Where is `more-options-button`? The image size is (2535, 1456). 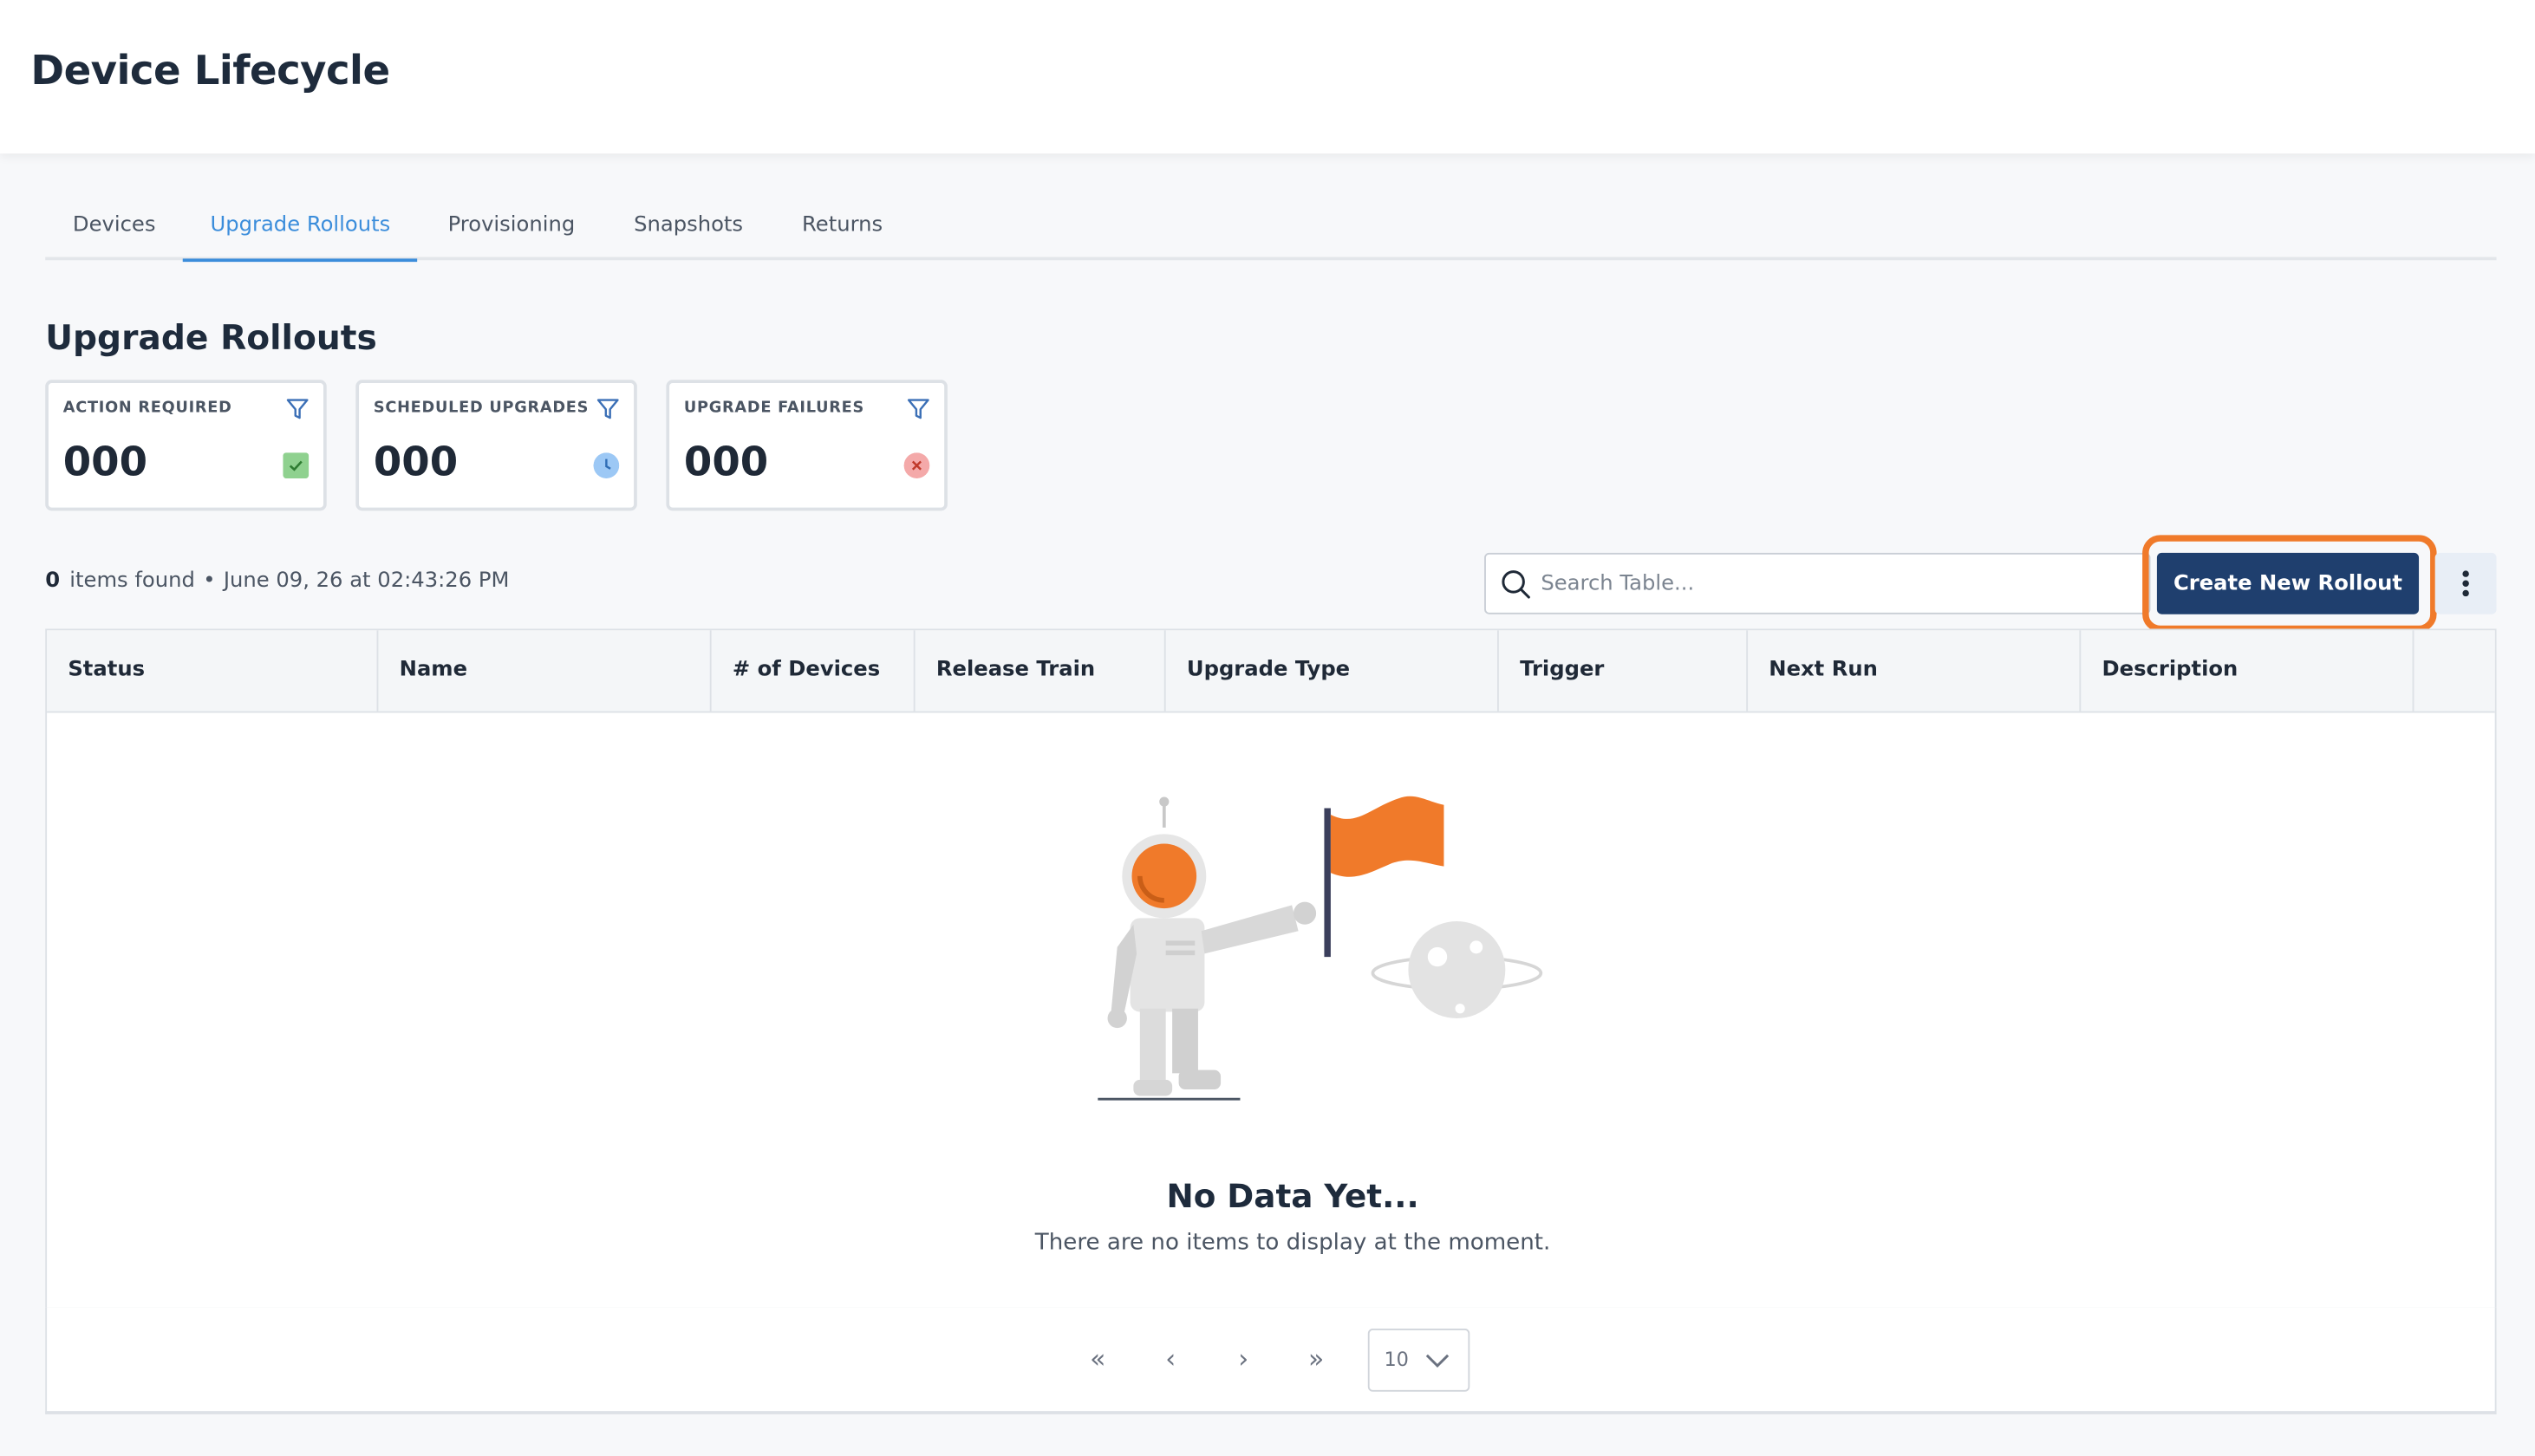 more-options-button is located at coordinates (2465, 583).